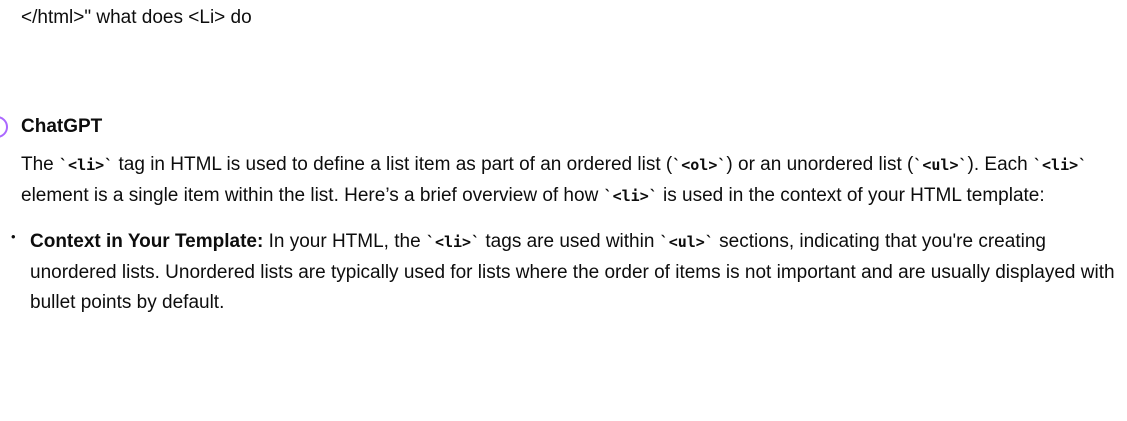 Image resolution: width=1127 pixels, height=421 pixels. What do you see at coordinates (820, 164) in the screenshot?
I see `intro-text: ) or an unordered list (` at bounding box center [820, 164].